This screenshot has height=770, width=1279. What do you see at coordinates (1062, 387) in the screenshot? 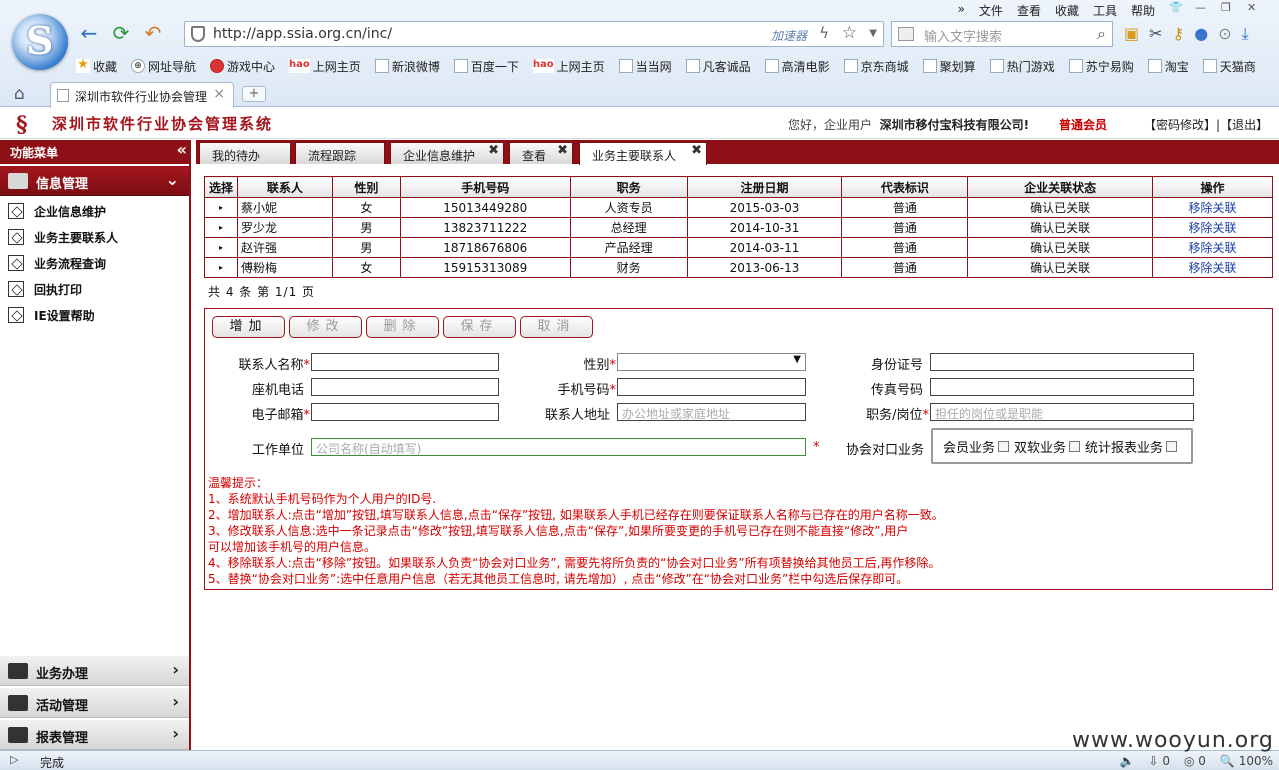
I see `fax-field` at bounding box center [1062, 387].